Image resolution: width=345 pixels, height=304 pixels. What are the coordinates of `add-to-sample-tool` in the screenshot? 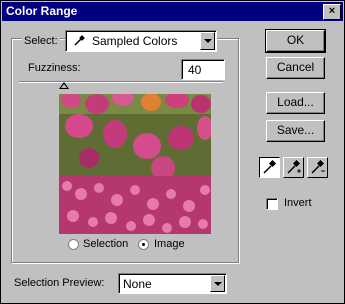 It's located at (293, 167).